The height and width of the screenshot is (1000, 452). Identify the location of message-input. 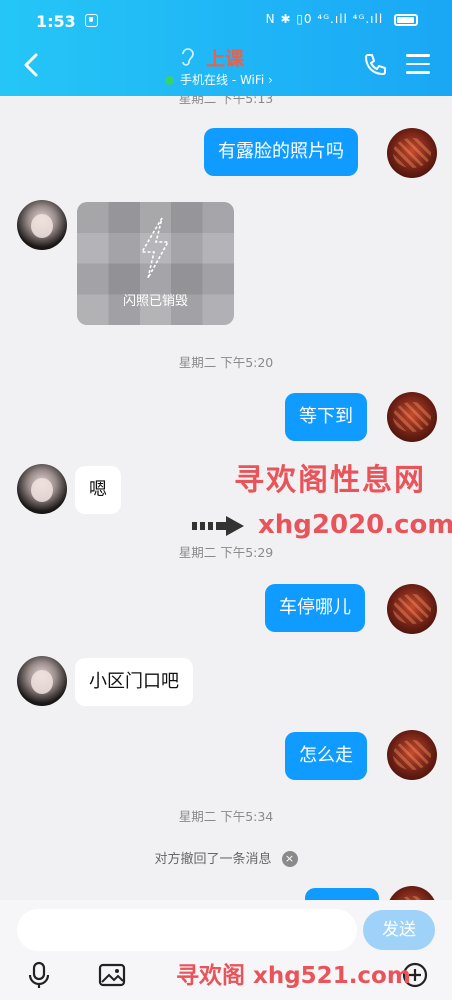
(187, 930).